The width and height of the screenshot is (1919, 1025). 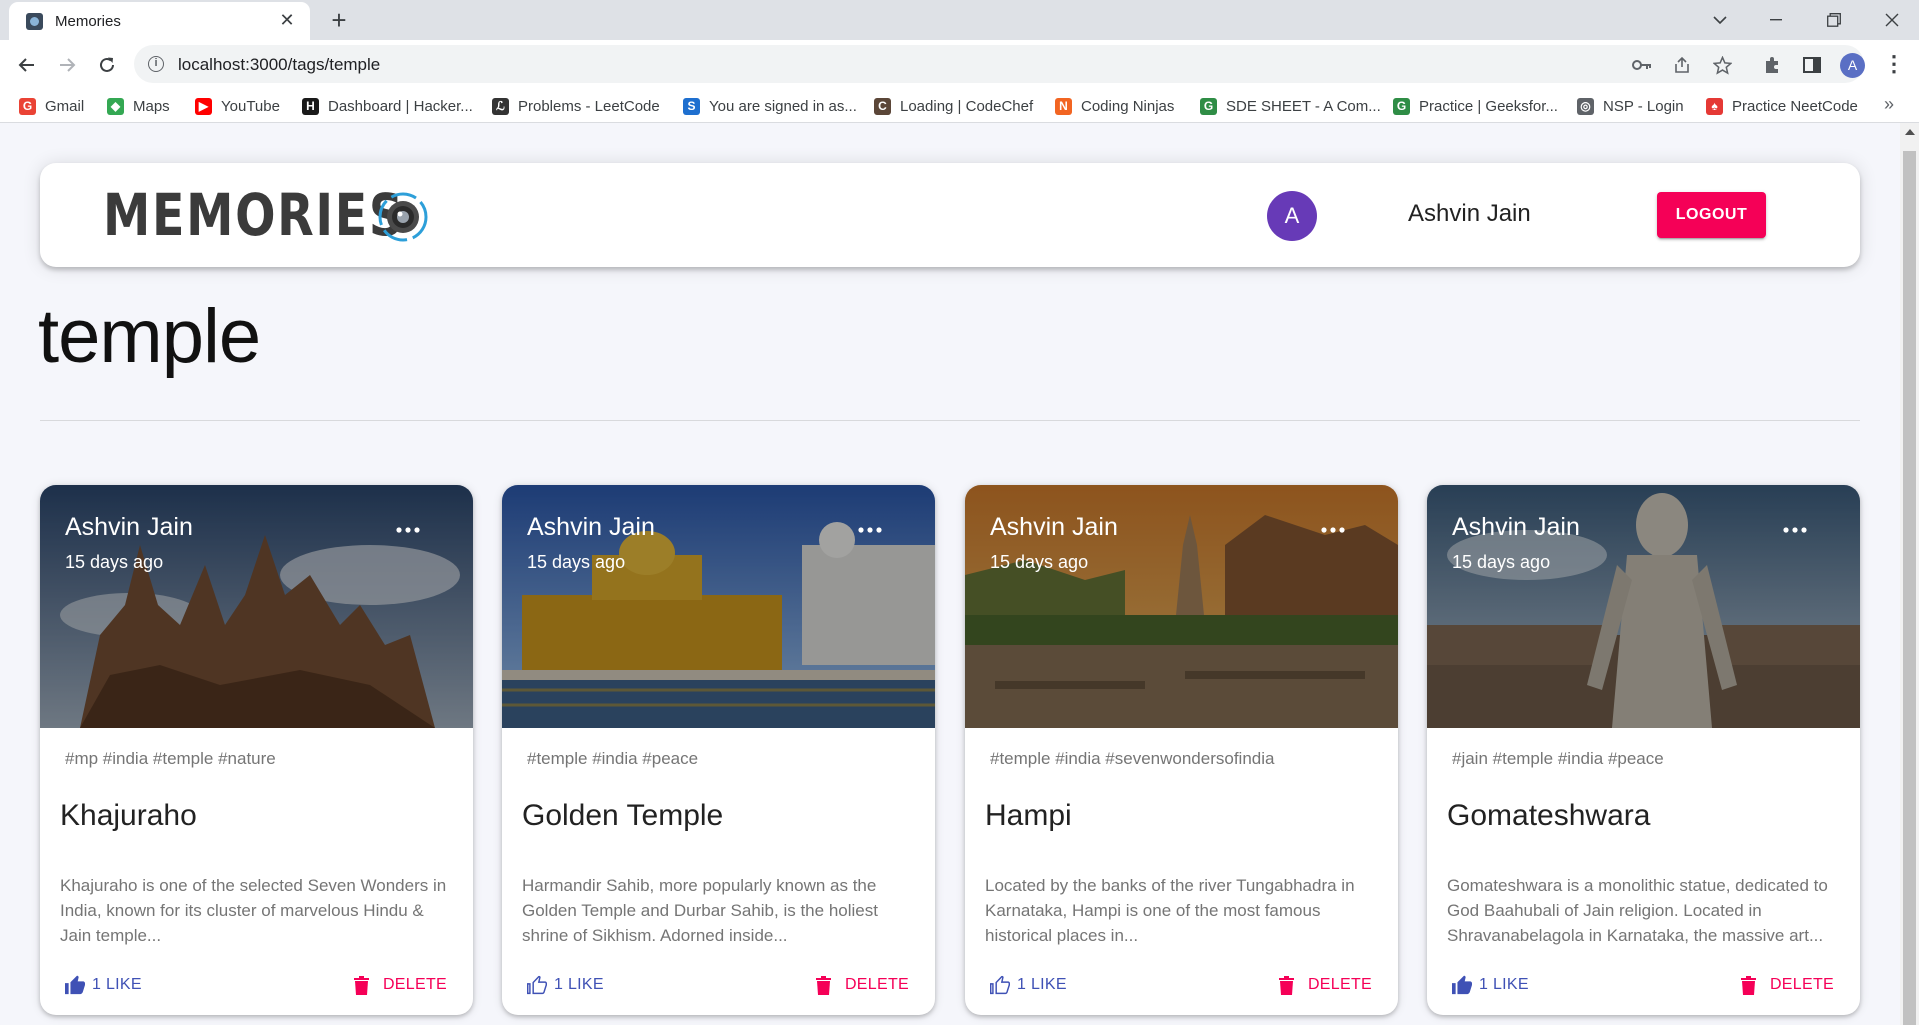 I want to click on youtube-icon: ▶, so click(x=203, y=106).